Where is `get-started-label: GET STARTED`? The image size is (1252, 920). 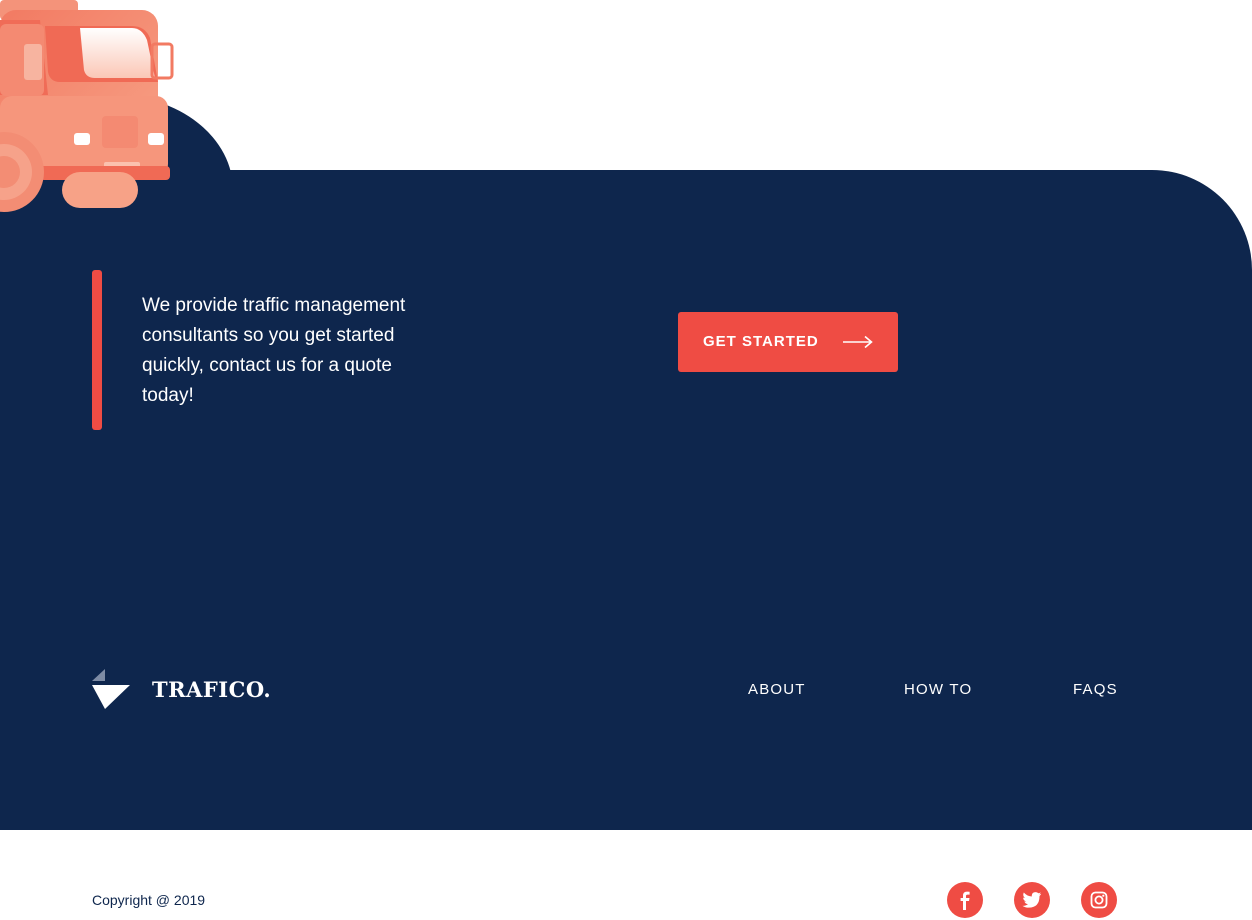
get-started-label: GET STARTED is located at coordinates (761, 341).